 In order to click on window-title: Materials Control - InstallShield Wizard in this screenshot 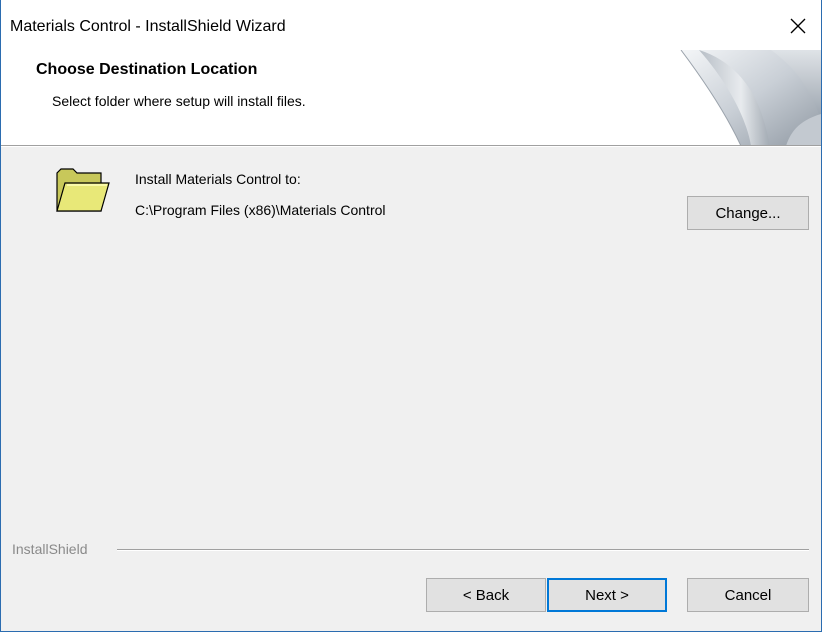, I will do `click(148, 26)`.